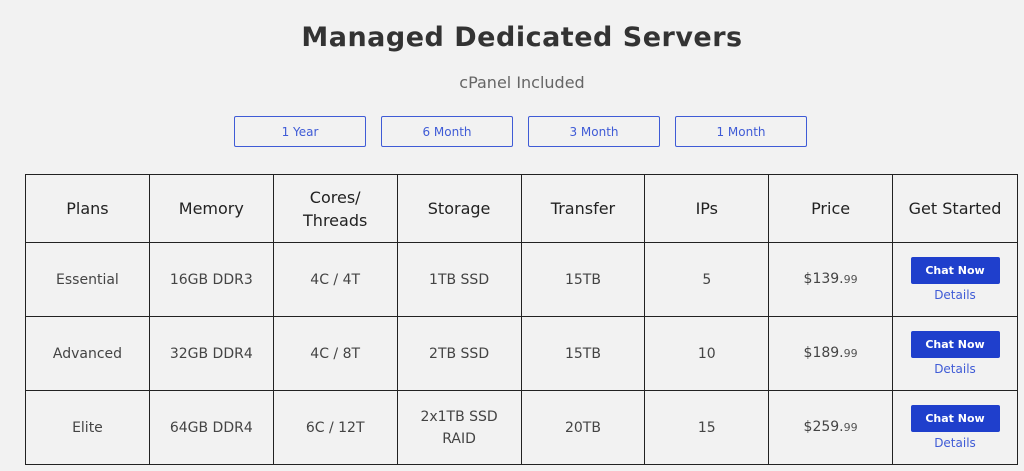 This screenshot has width=1024, height=471. I want to click on price-cell: $189.99, so click(830, 353).